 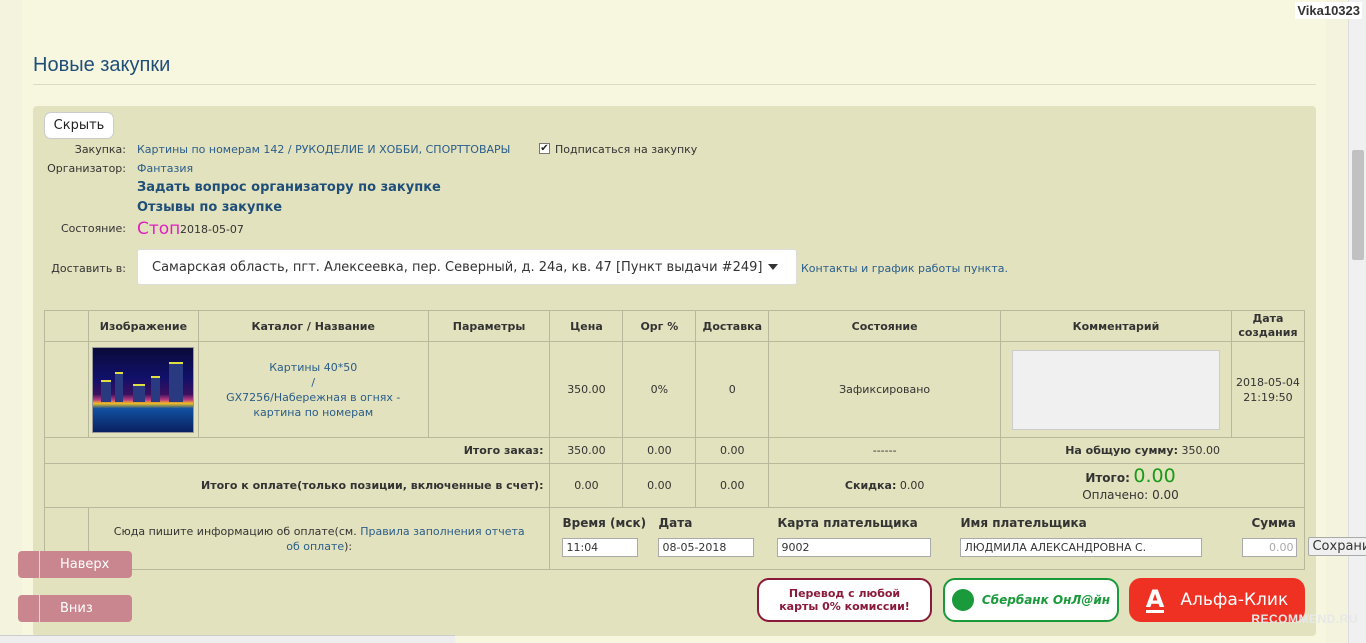 I want to click on title-divider, so click(x=674, y=84).